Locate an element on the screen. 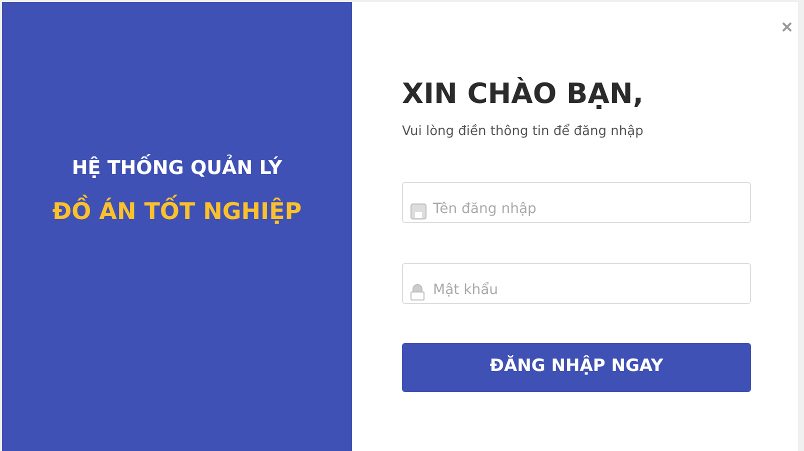 Image resolution: width=804 pixels, height=451 pixels. subtitle: Vui lòng điền thông tin để đăng nhập is located at coordinates (523, 131).